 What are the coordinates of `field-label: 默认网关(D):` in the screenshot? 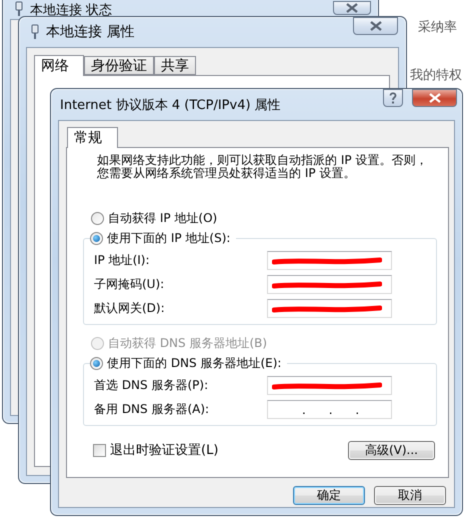 It's located at (129, 308).